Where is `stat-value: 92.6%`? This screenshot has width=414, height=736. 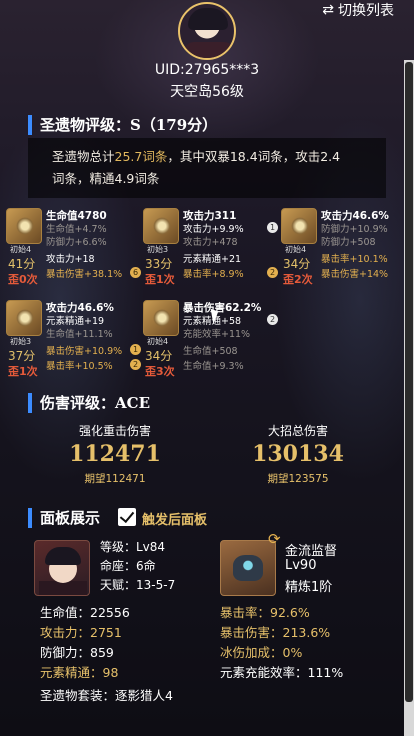
stat-value: 92.6% is located at coordinates (290, 612).